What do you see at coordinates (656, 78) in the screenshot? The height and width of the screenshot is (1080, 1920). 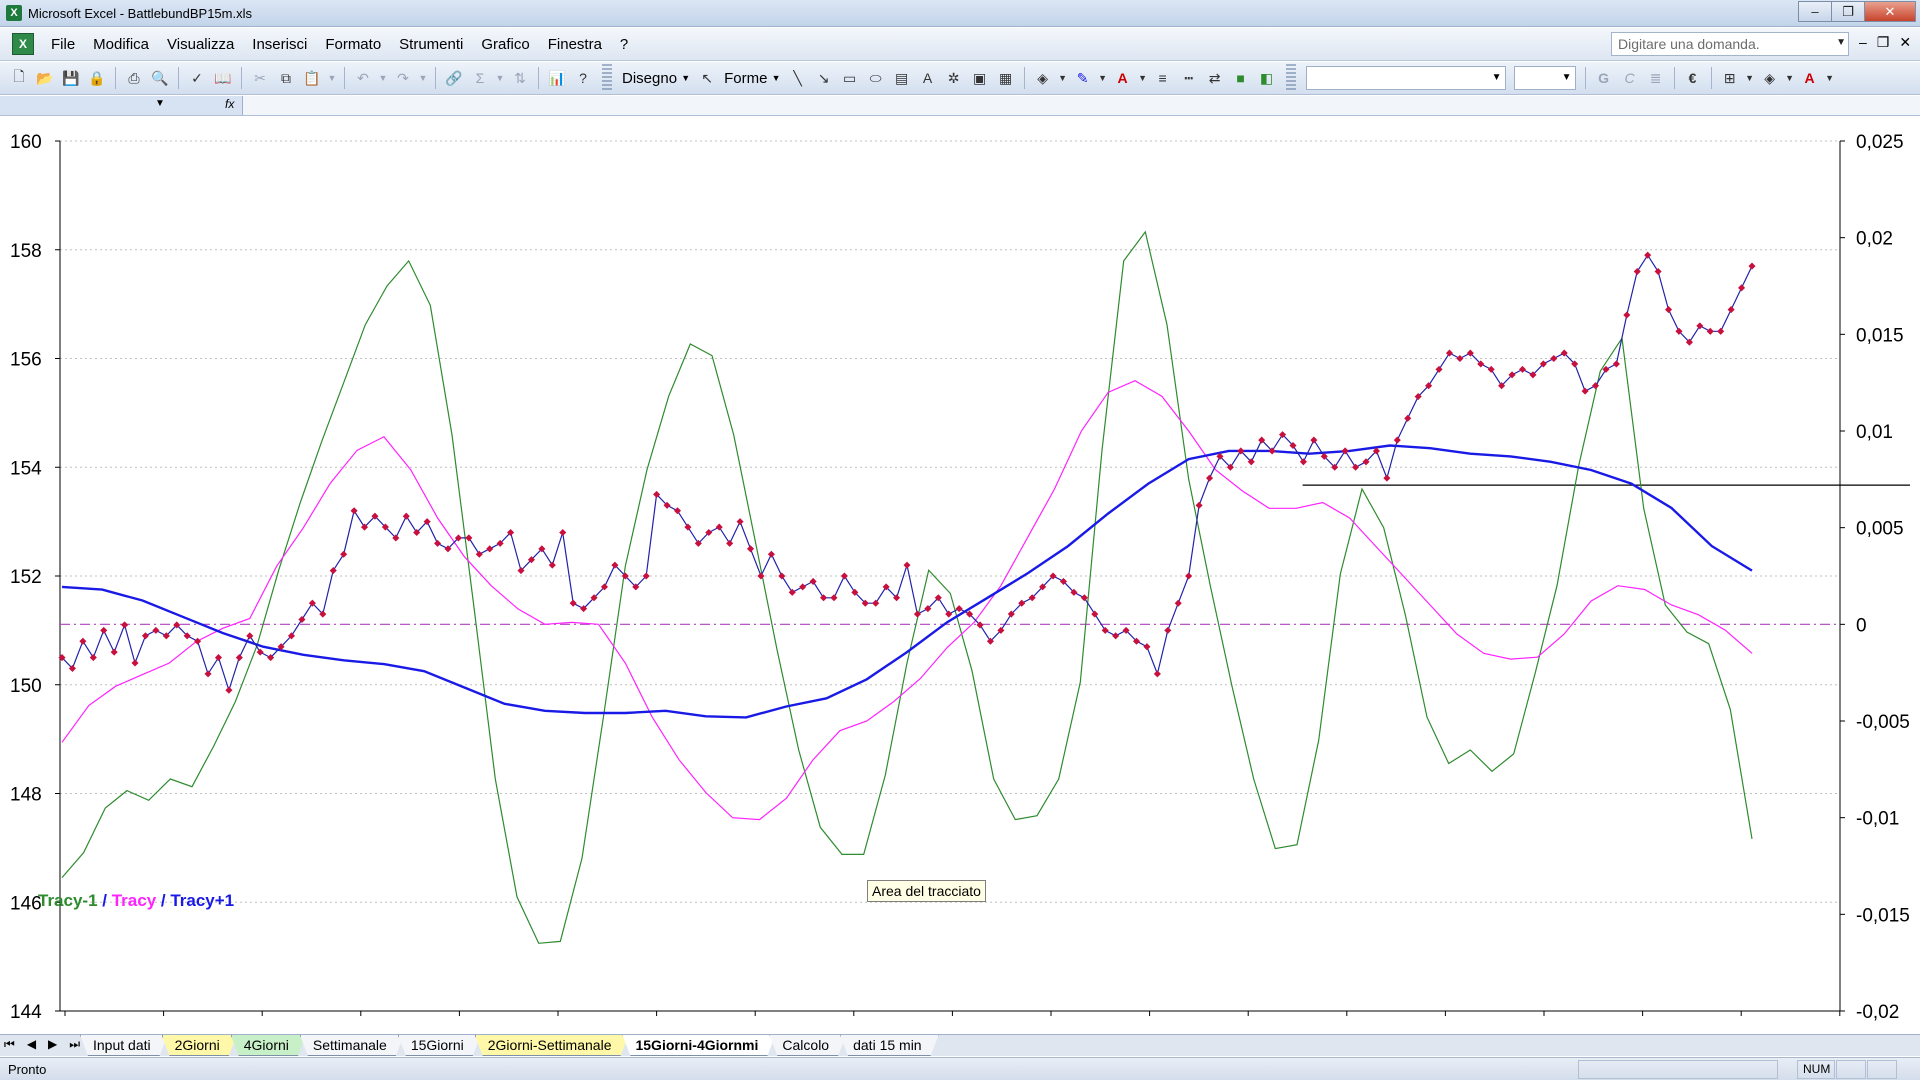 I see `draw-menu-button: Disegno ▼` at bounding box center [656, 78].